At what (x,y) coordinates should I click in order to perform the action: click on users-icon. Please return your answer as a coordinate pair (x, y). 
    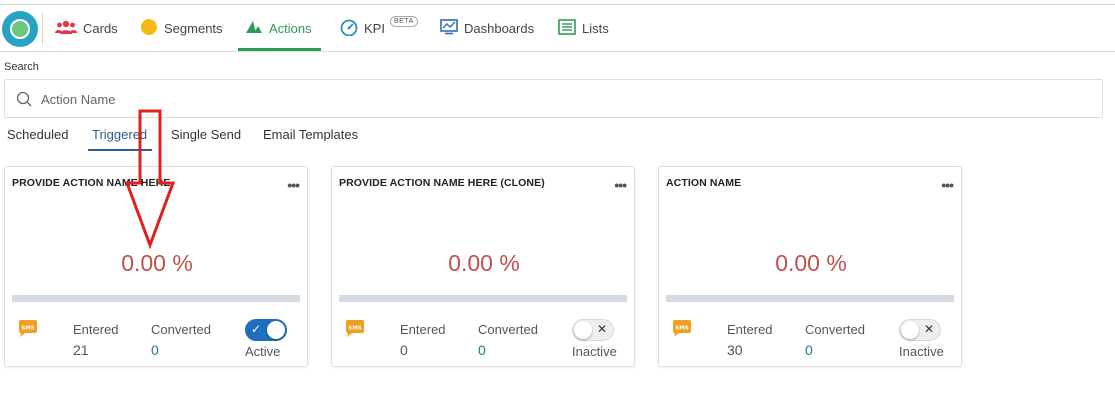
    Looking at the image, I should click on (66, 28).